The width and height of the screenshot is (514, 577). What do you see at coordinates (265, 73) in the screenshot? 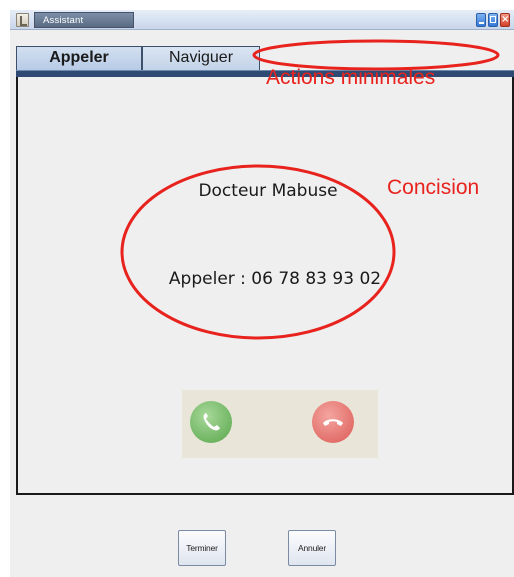
I see `tab-strip` at bounding box center [265, 73].